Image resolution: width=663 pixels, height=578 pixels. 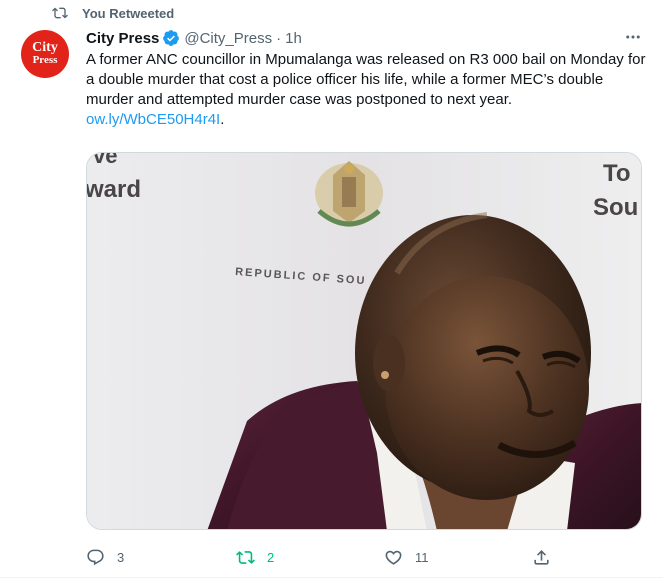 I want to click on like-button: 11, so click(x=406, y=557).